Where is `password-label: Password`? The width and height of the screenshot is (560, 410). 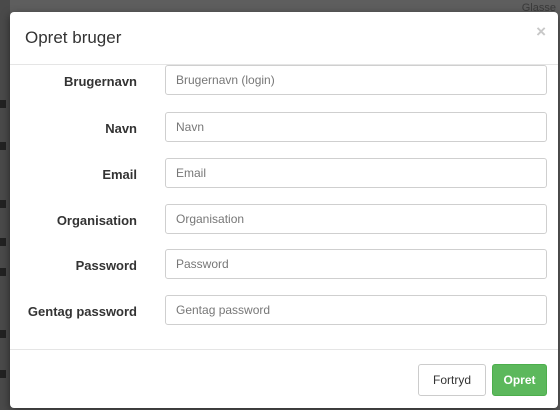 password-label: Password is located at coordinates (106, 265).